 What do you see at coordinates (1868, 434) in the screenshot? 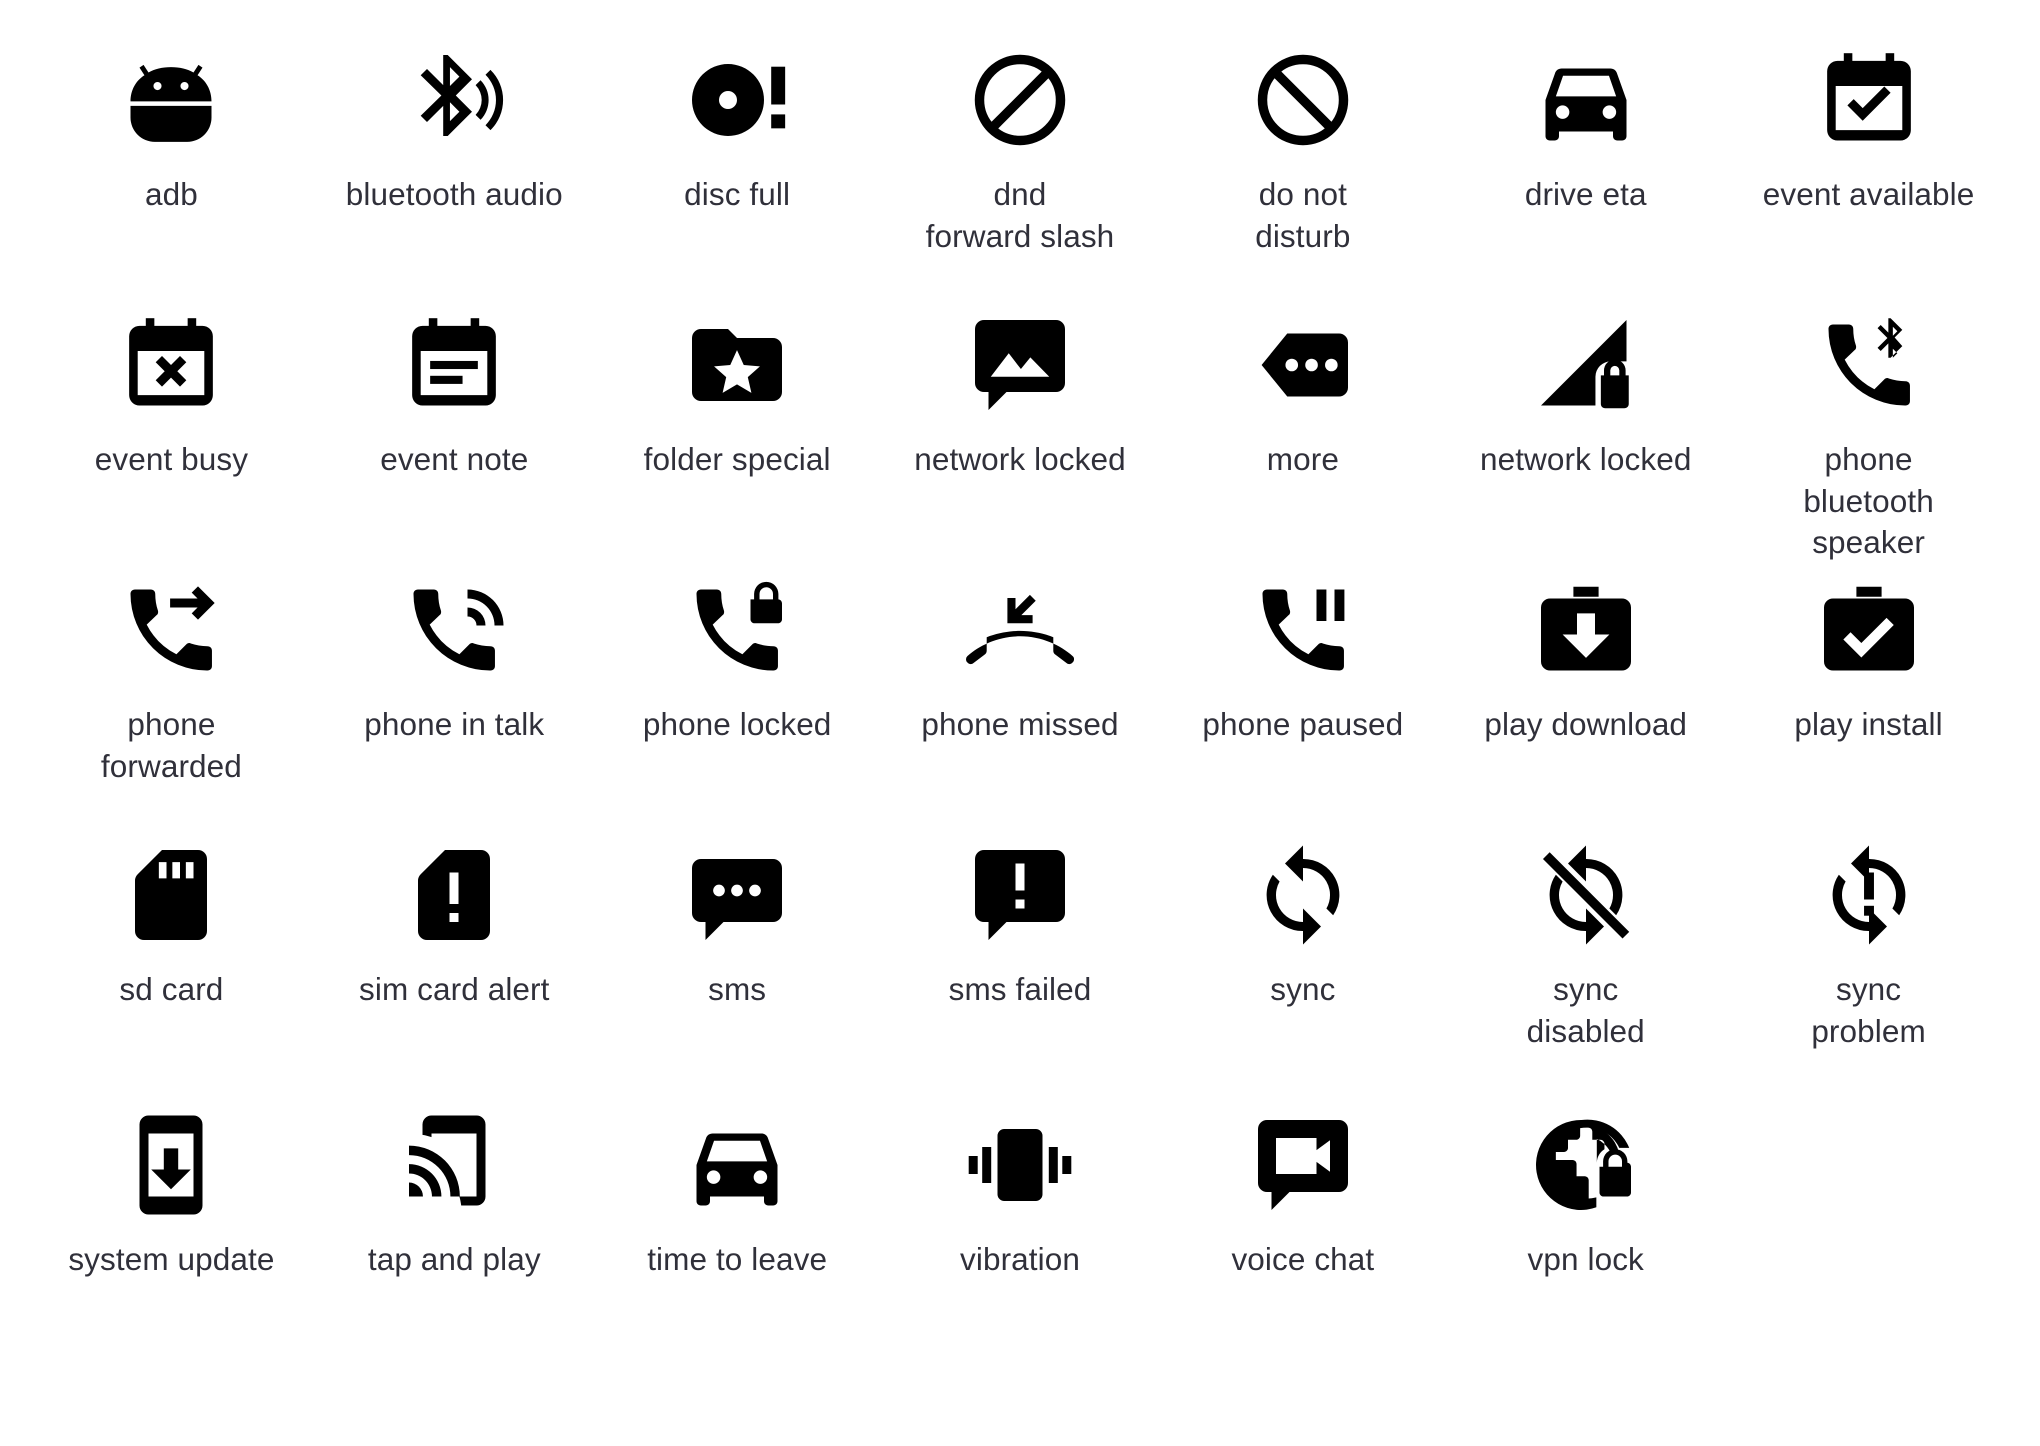
I see `icon-cell-phone-bluetooth-speaker: phone bluetooth speaker` at bounding box center [1868, 434].